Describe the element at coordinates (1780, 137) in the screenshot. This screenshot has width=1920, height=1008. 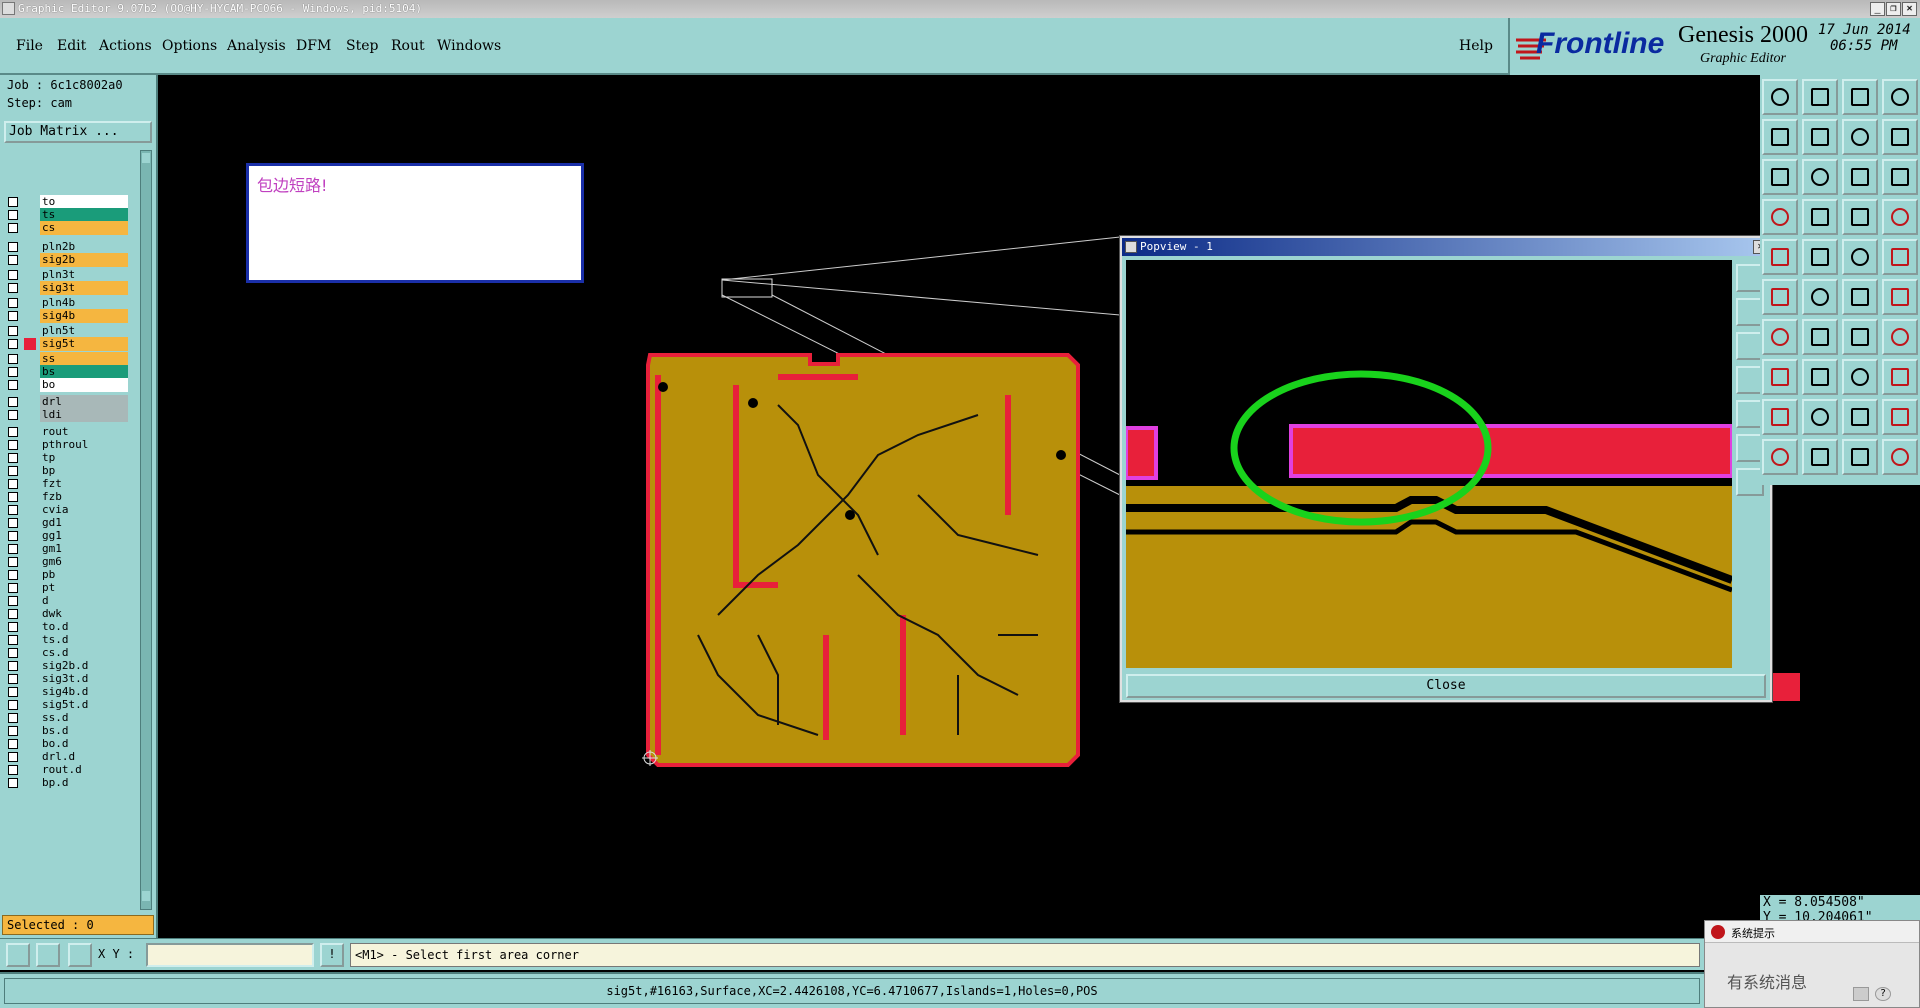
I see `prev-step-icon` at that location.